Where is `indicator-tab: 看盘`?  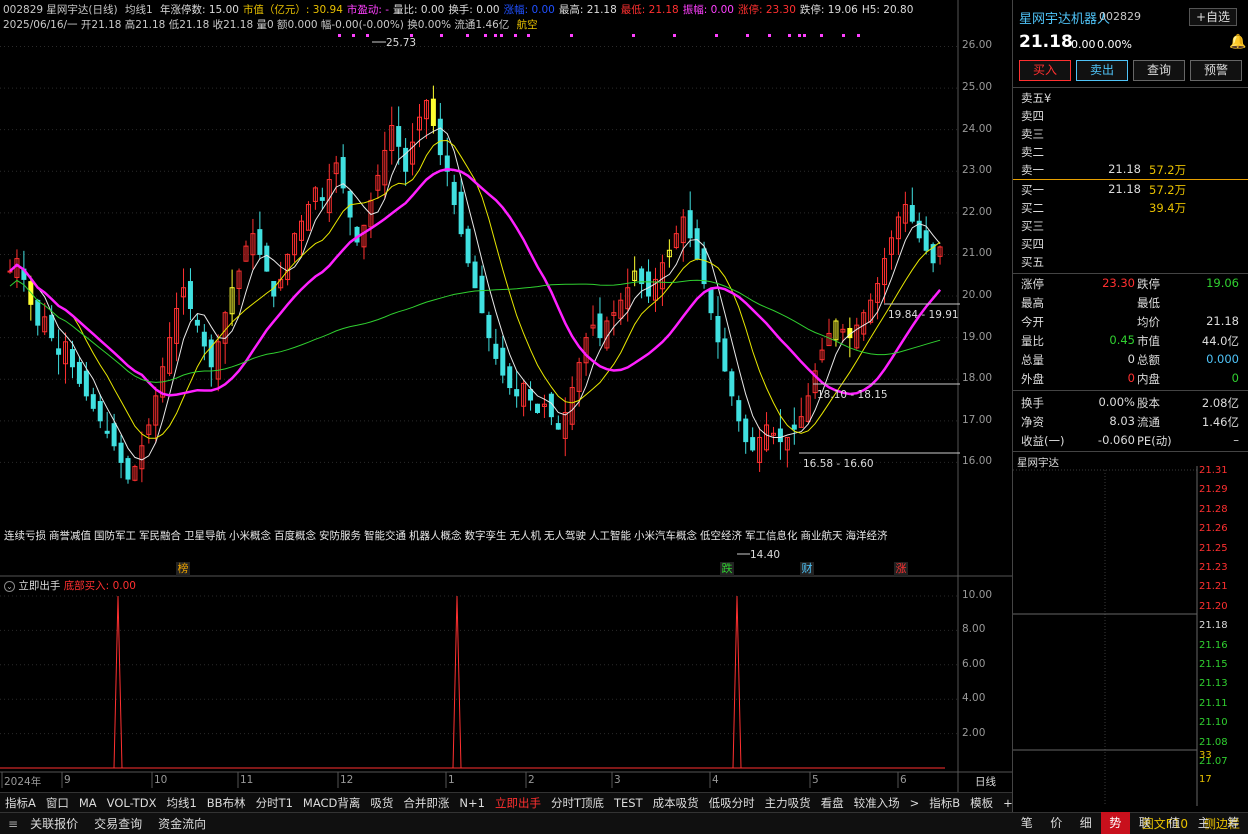 indicator-tab: 看盘 is located at coordinates (832, 803).